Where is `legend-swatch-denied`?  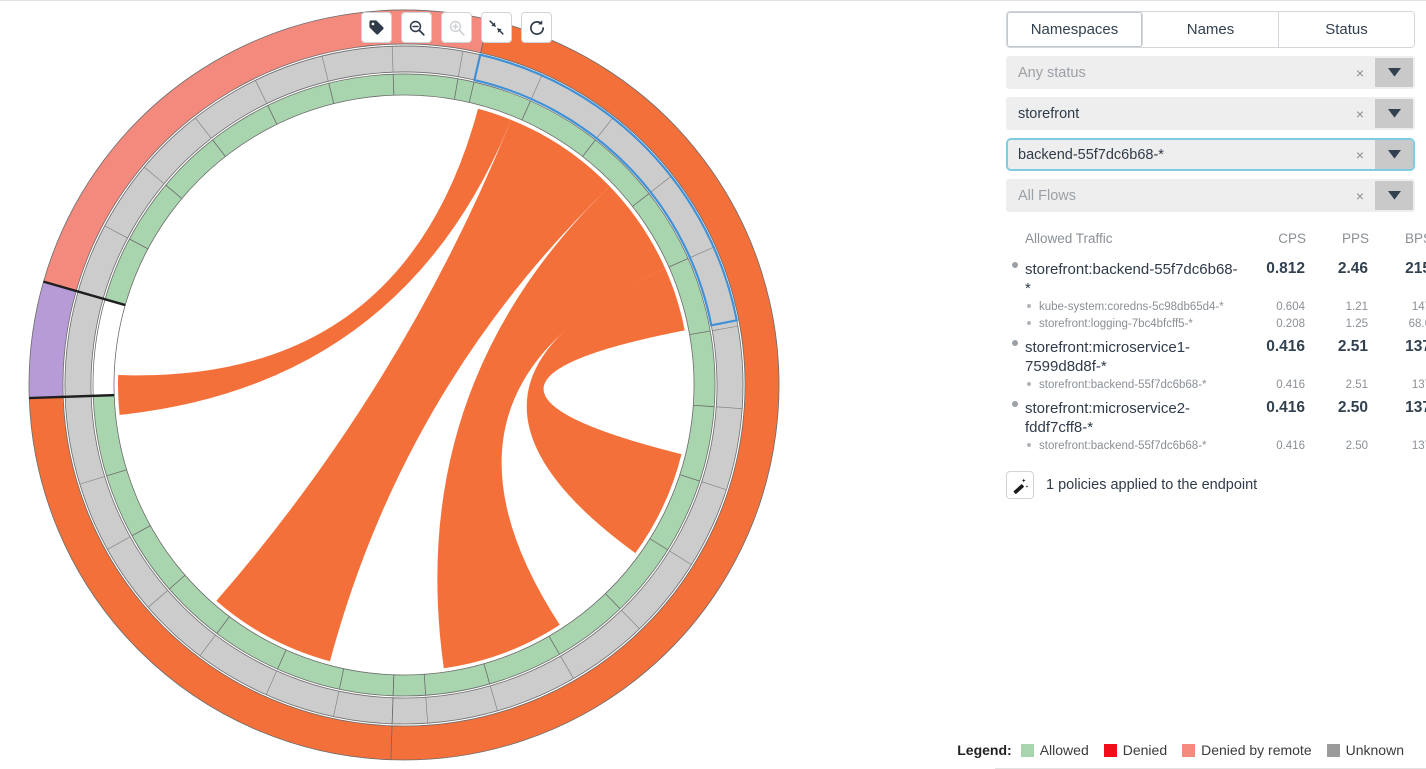 legend-swatch-denied is located at coordinates (1110, 750).